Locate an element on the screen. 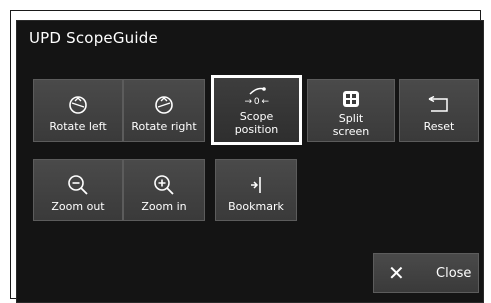 Image resolution: width=491 pixels, height=303 pixels. zoom-in-button: Zoom in is located at coordinates (164, 190).